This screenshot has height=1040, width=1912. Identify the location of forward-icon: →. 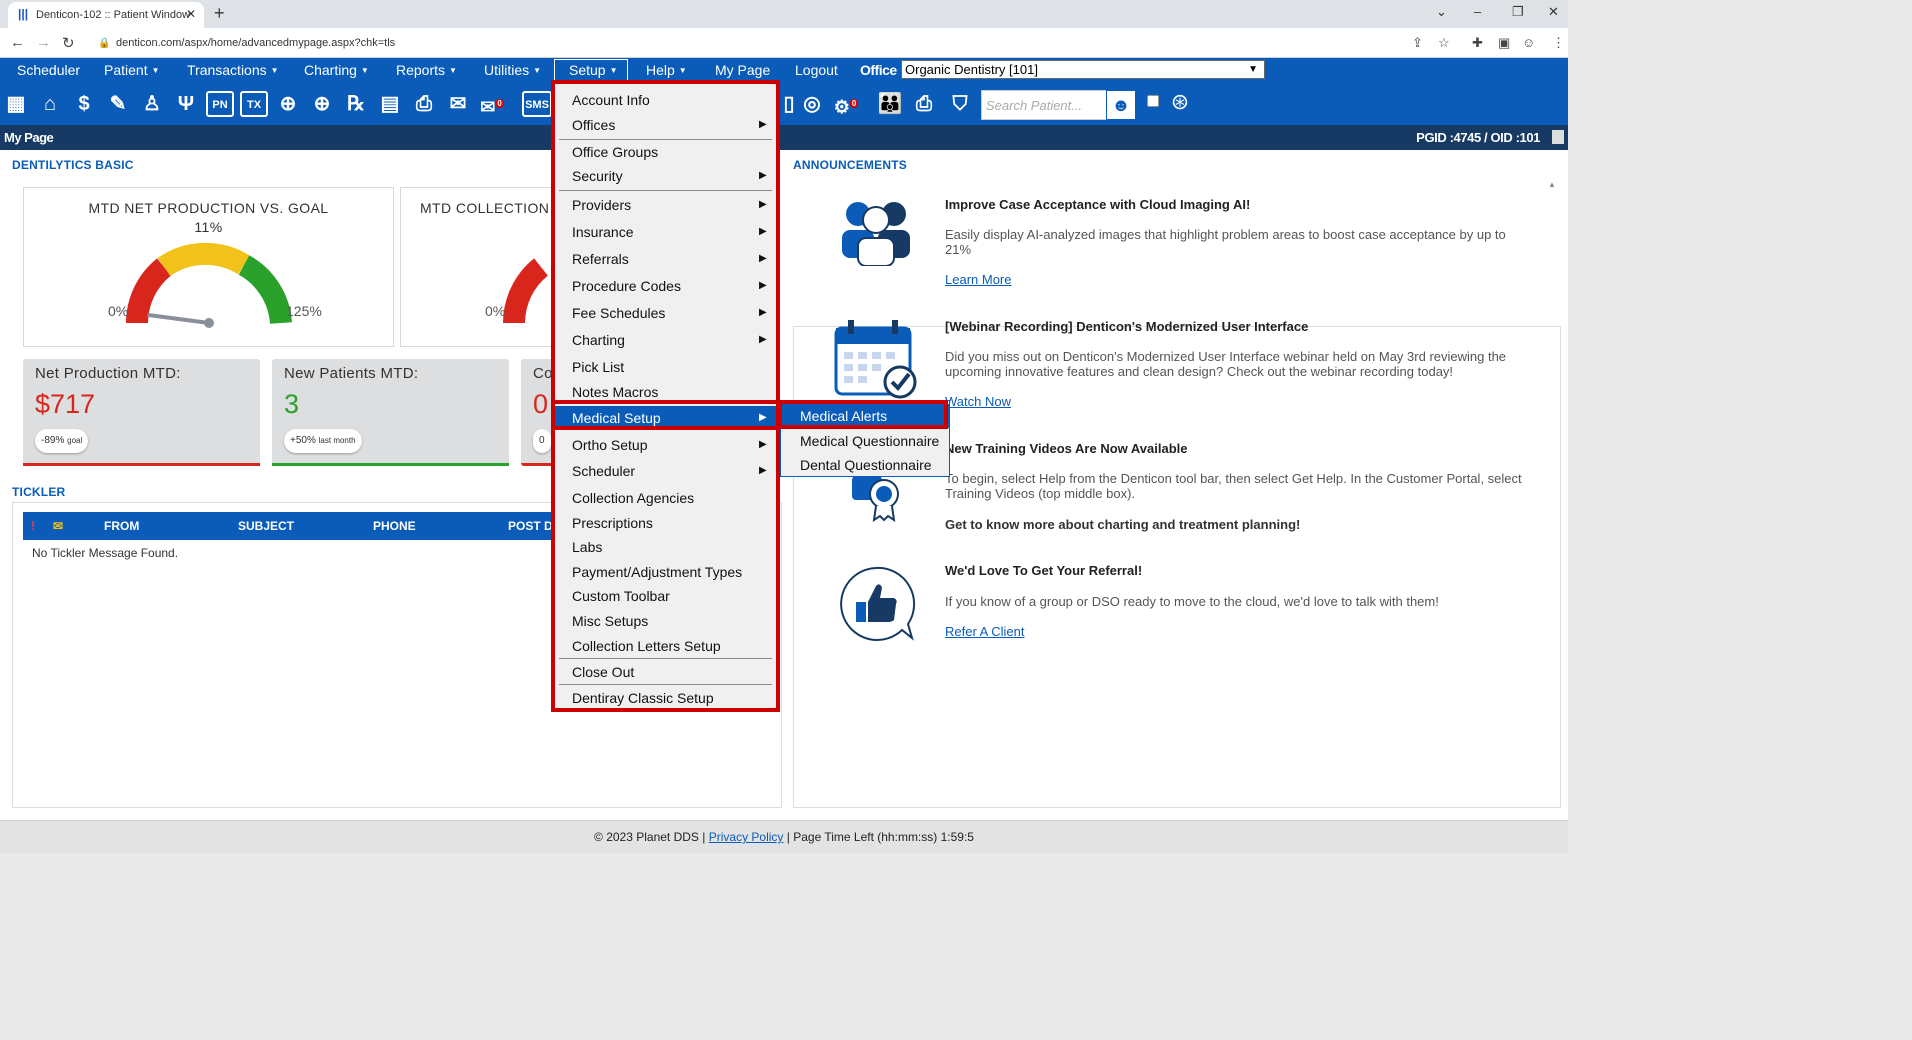
(43, 42).